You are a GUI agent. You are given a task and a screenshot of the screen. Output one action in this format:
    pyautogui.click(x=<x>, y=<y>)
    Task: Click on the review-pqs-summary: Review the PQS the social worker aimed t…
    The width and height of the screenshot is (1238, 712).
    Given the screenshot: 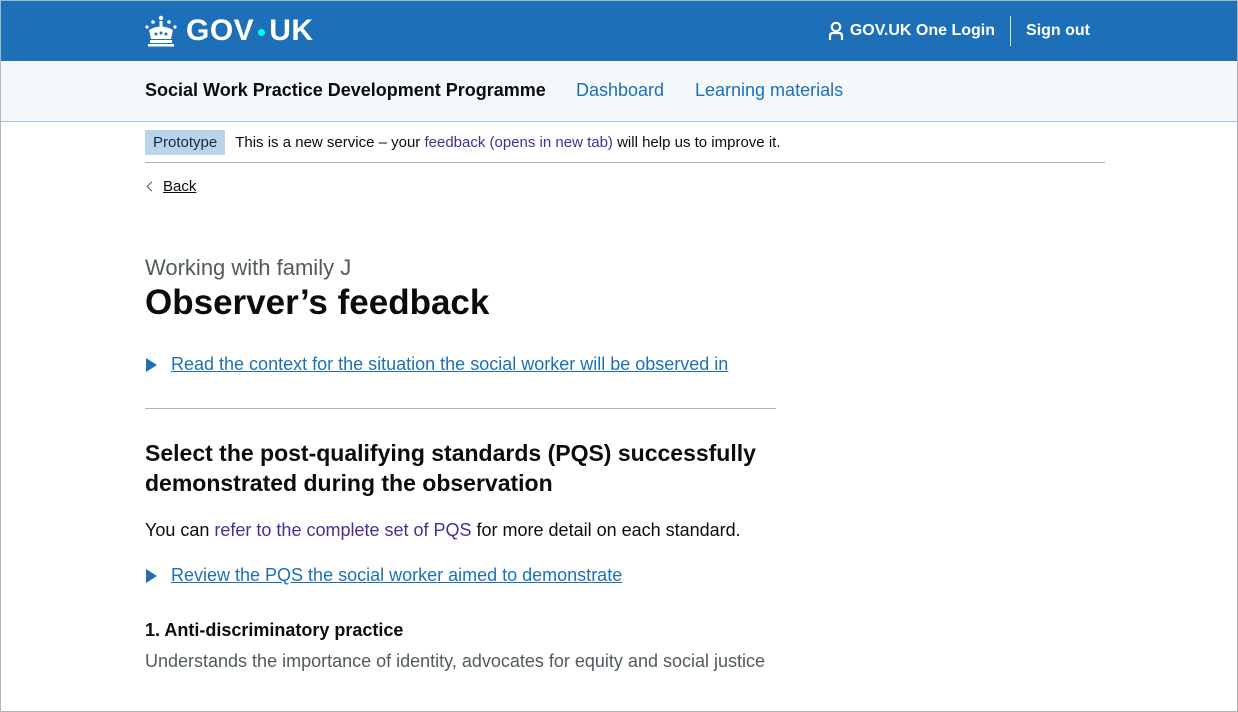 What is the action you would take?
    pyautogui.click(x=396, y=575)
    